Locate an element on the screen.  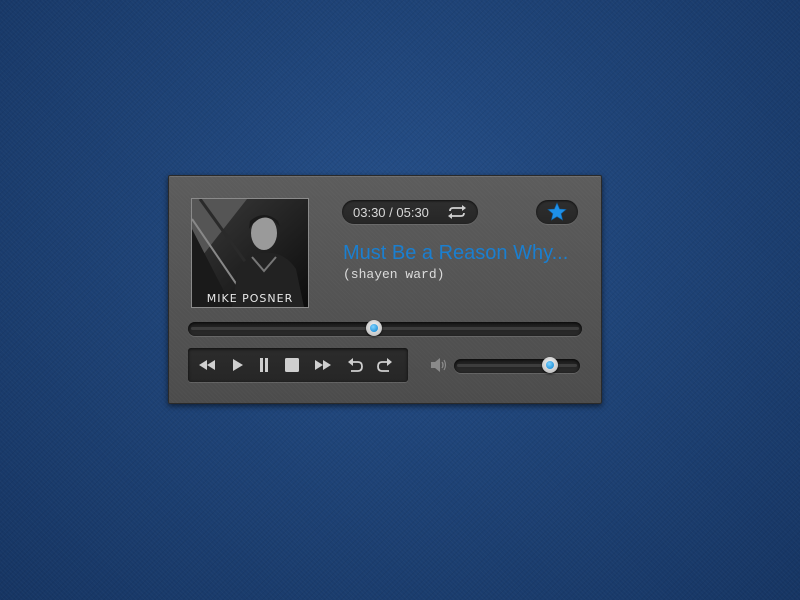
volume-slider is located at coordinates (517, 365).